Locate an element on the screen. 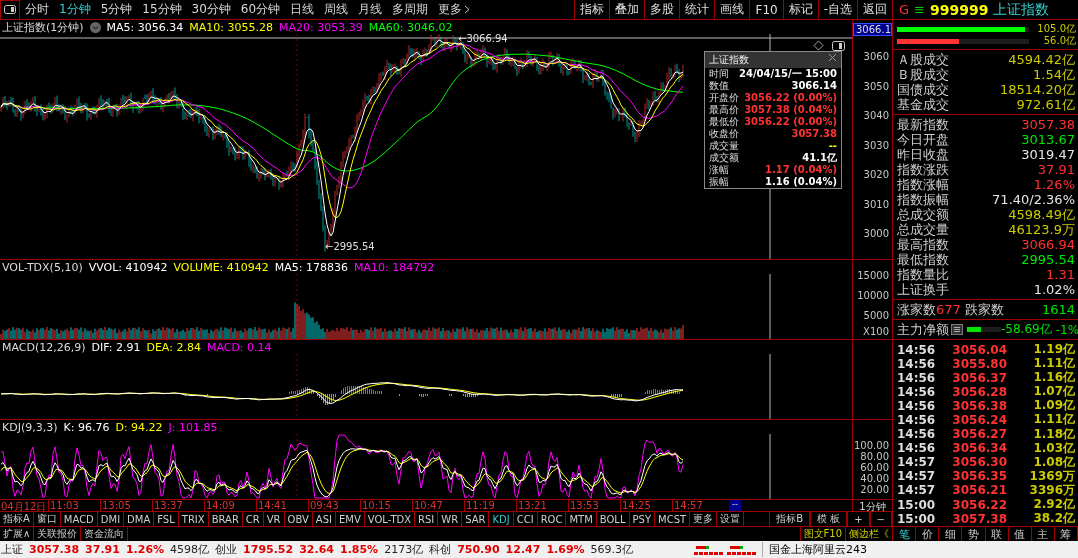 The width and height of the screenshot is (1078, 558). tick-time: 14:57 is located at coordinates (917, 476).